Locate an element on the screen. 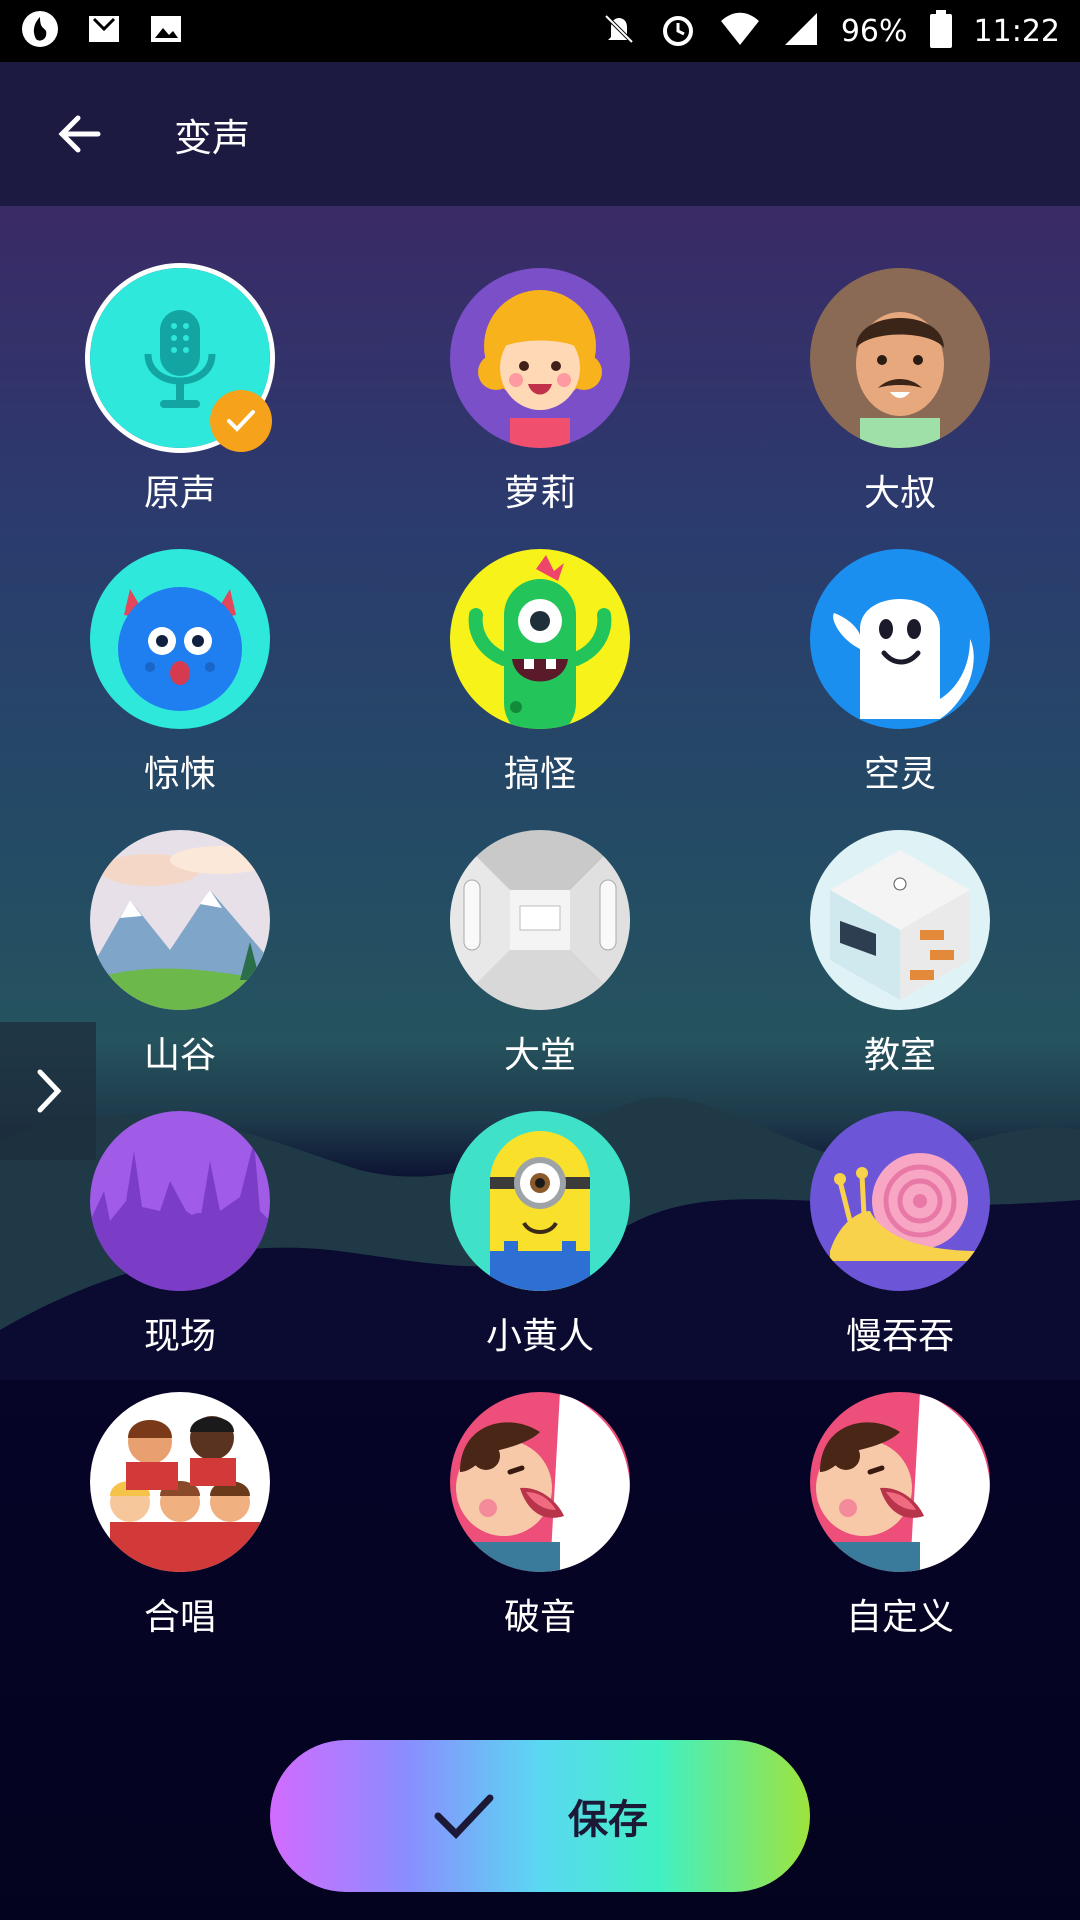 This screenshot has height=1920, width=1080. voice-item-loli: 萝莉 is located at coordinates (540, 393).